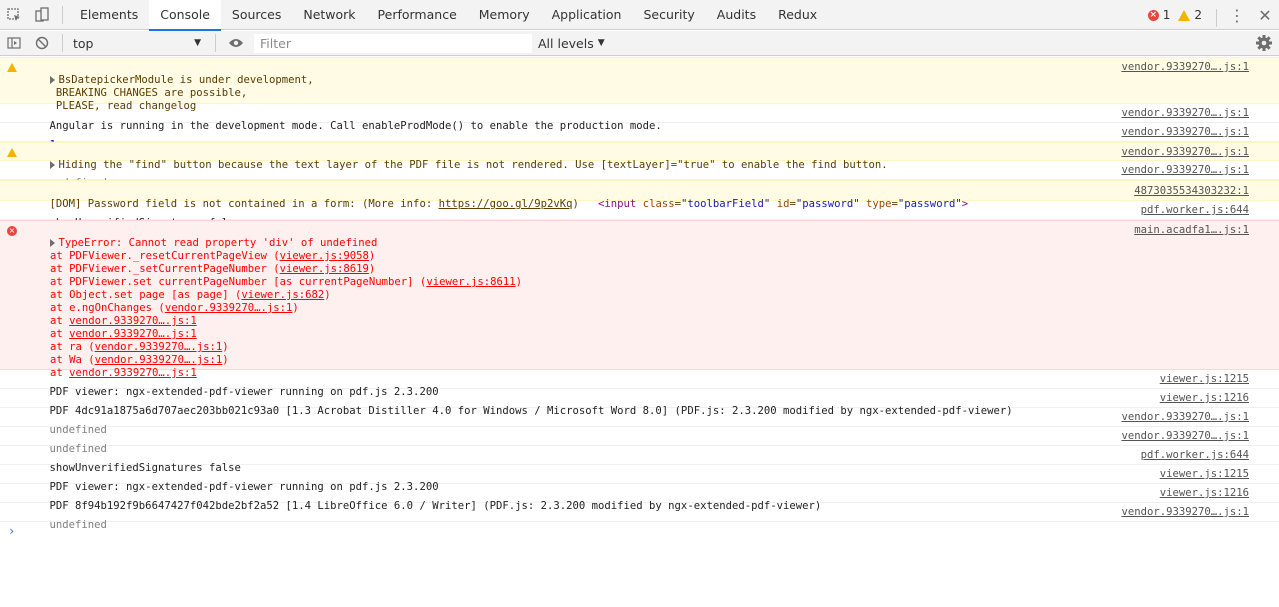  What do you see at coordinates (393, 43) in the screenshot?
I see `filter-input: Filter` at bounding box center [393, 43].